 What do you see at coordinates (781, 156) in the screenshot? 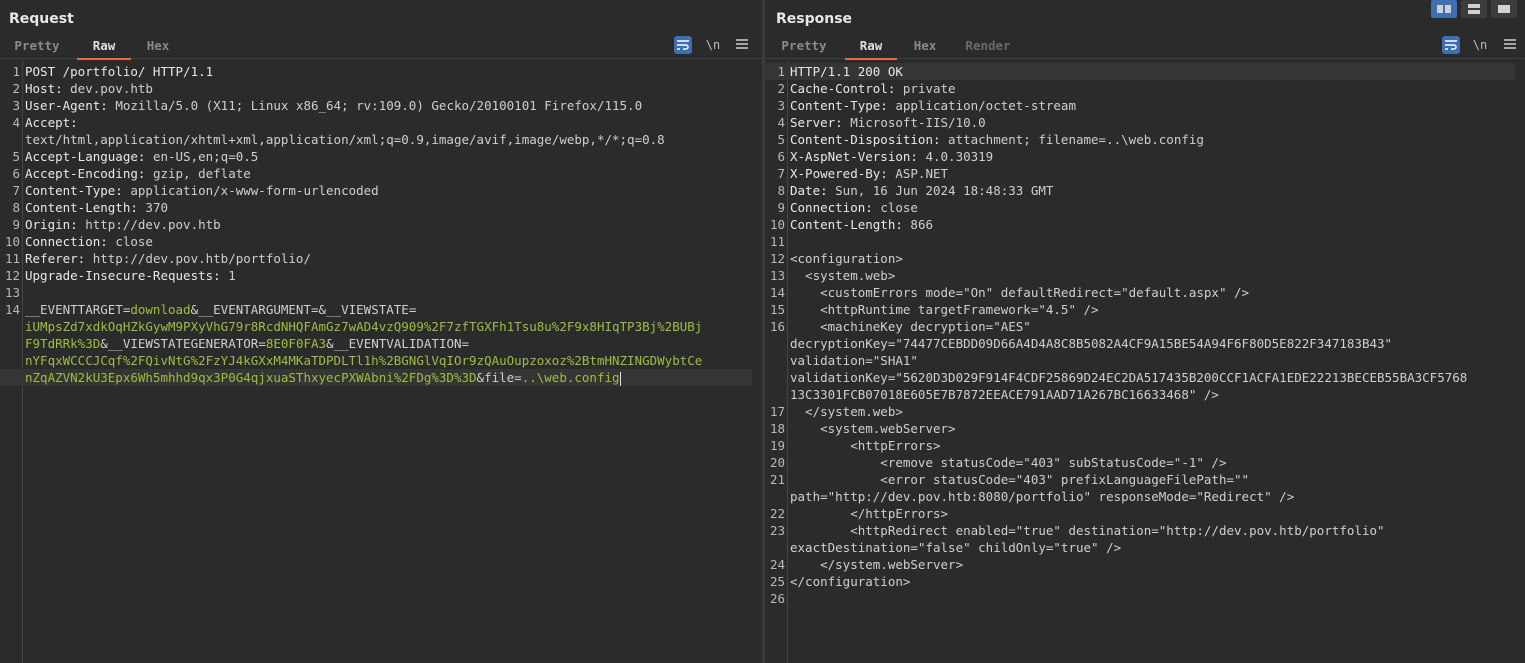
I see `line-number: 6` at bounding box center [781, 156].